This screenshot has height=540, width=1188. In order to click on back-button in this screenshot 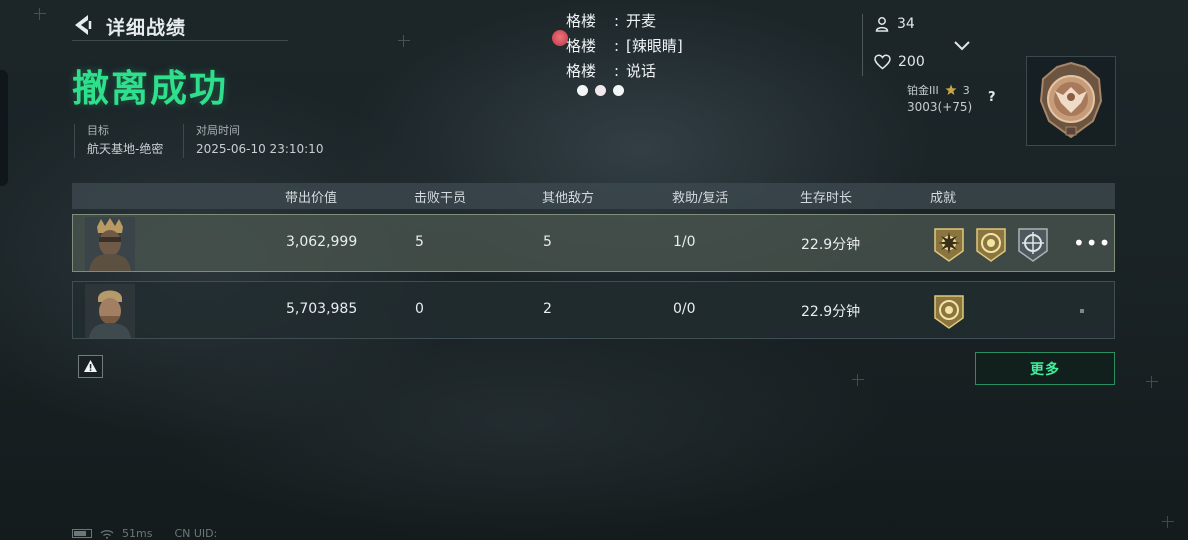, I will do `click(84, 25)`.